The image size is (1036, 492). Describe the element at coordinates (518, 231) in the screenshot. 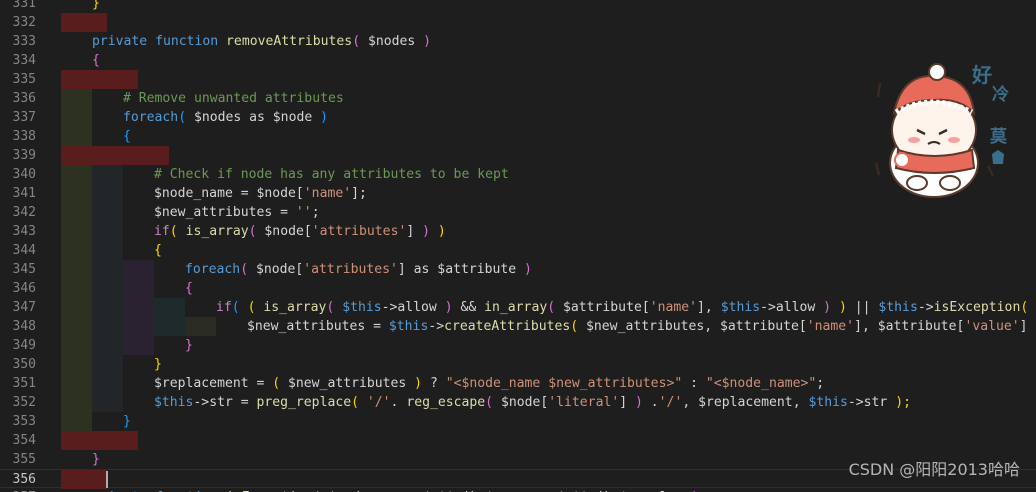

I see `code-line: 343 if( is_array( $node['attributes'] ) )` at that location.